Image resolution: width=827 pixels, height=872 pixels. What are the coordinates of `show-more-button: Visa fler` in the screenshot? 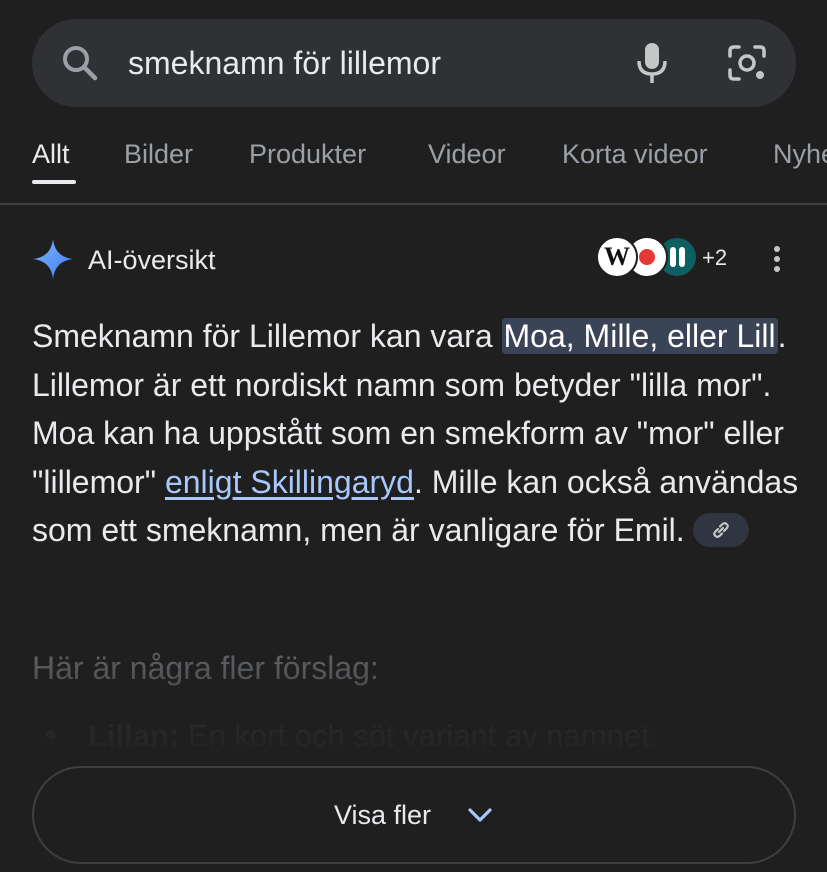 It's located at (414, 815).